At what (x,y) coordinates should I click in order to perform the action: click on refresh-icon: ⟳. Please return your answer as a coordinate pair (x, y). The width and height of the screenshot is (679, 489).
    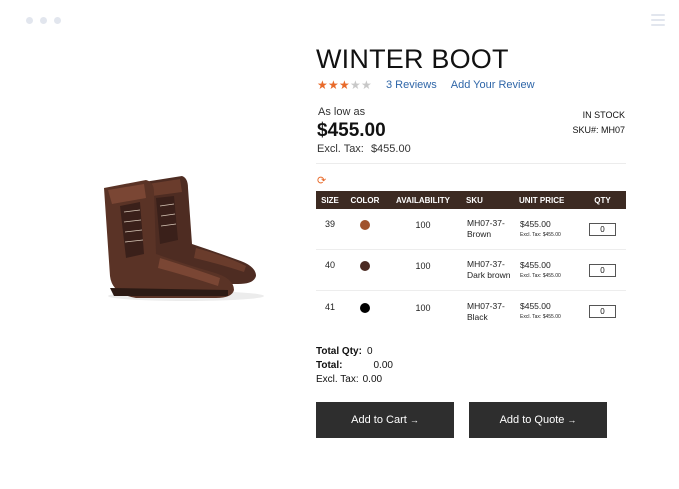
    Looking at the image, I should click on (321, 180).